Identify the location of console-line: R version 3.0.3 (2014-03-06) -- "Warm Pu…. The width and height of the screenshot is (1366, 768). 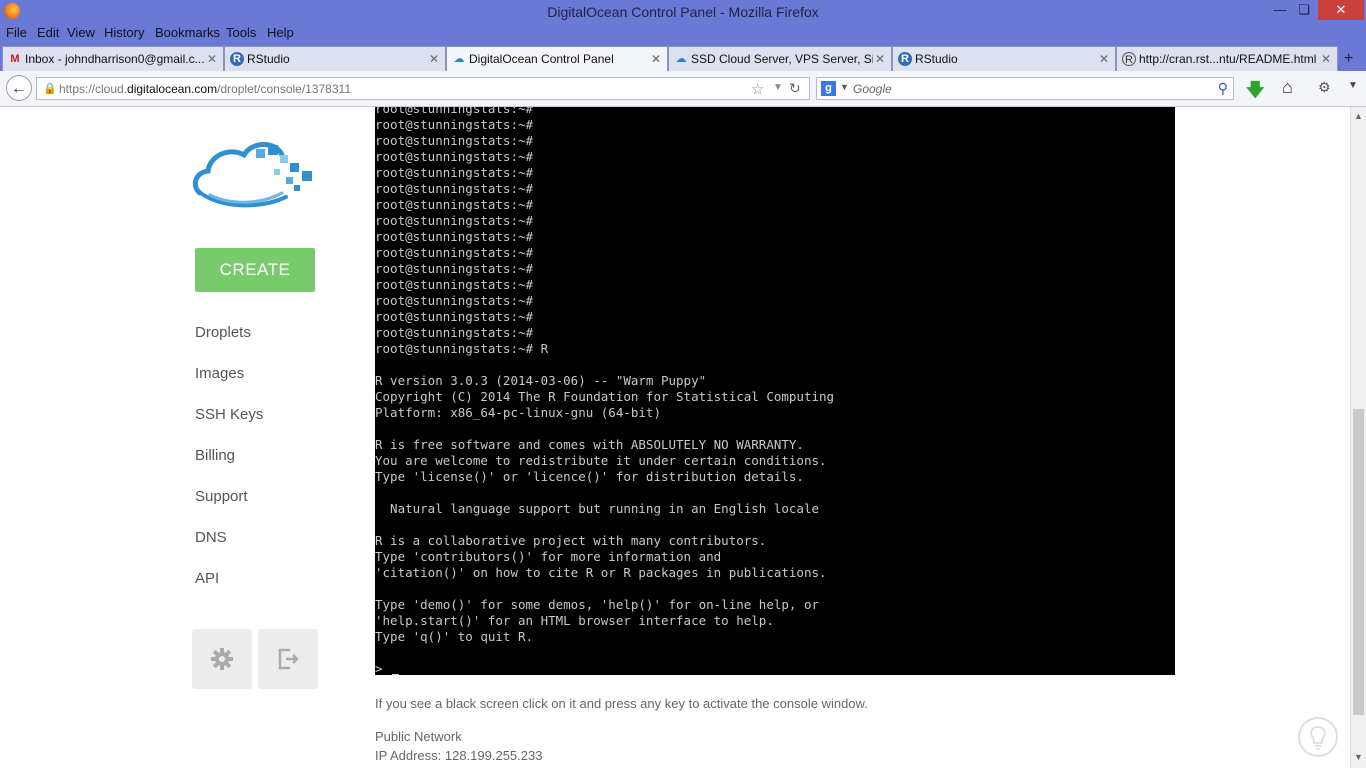
(541, 380).